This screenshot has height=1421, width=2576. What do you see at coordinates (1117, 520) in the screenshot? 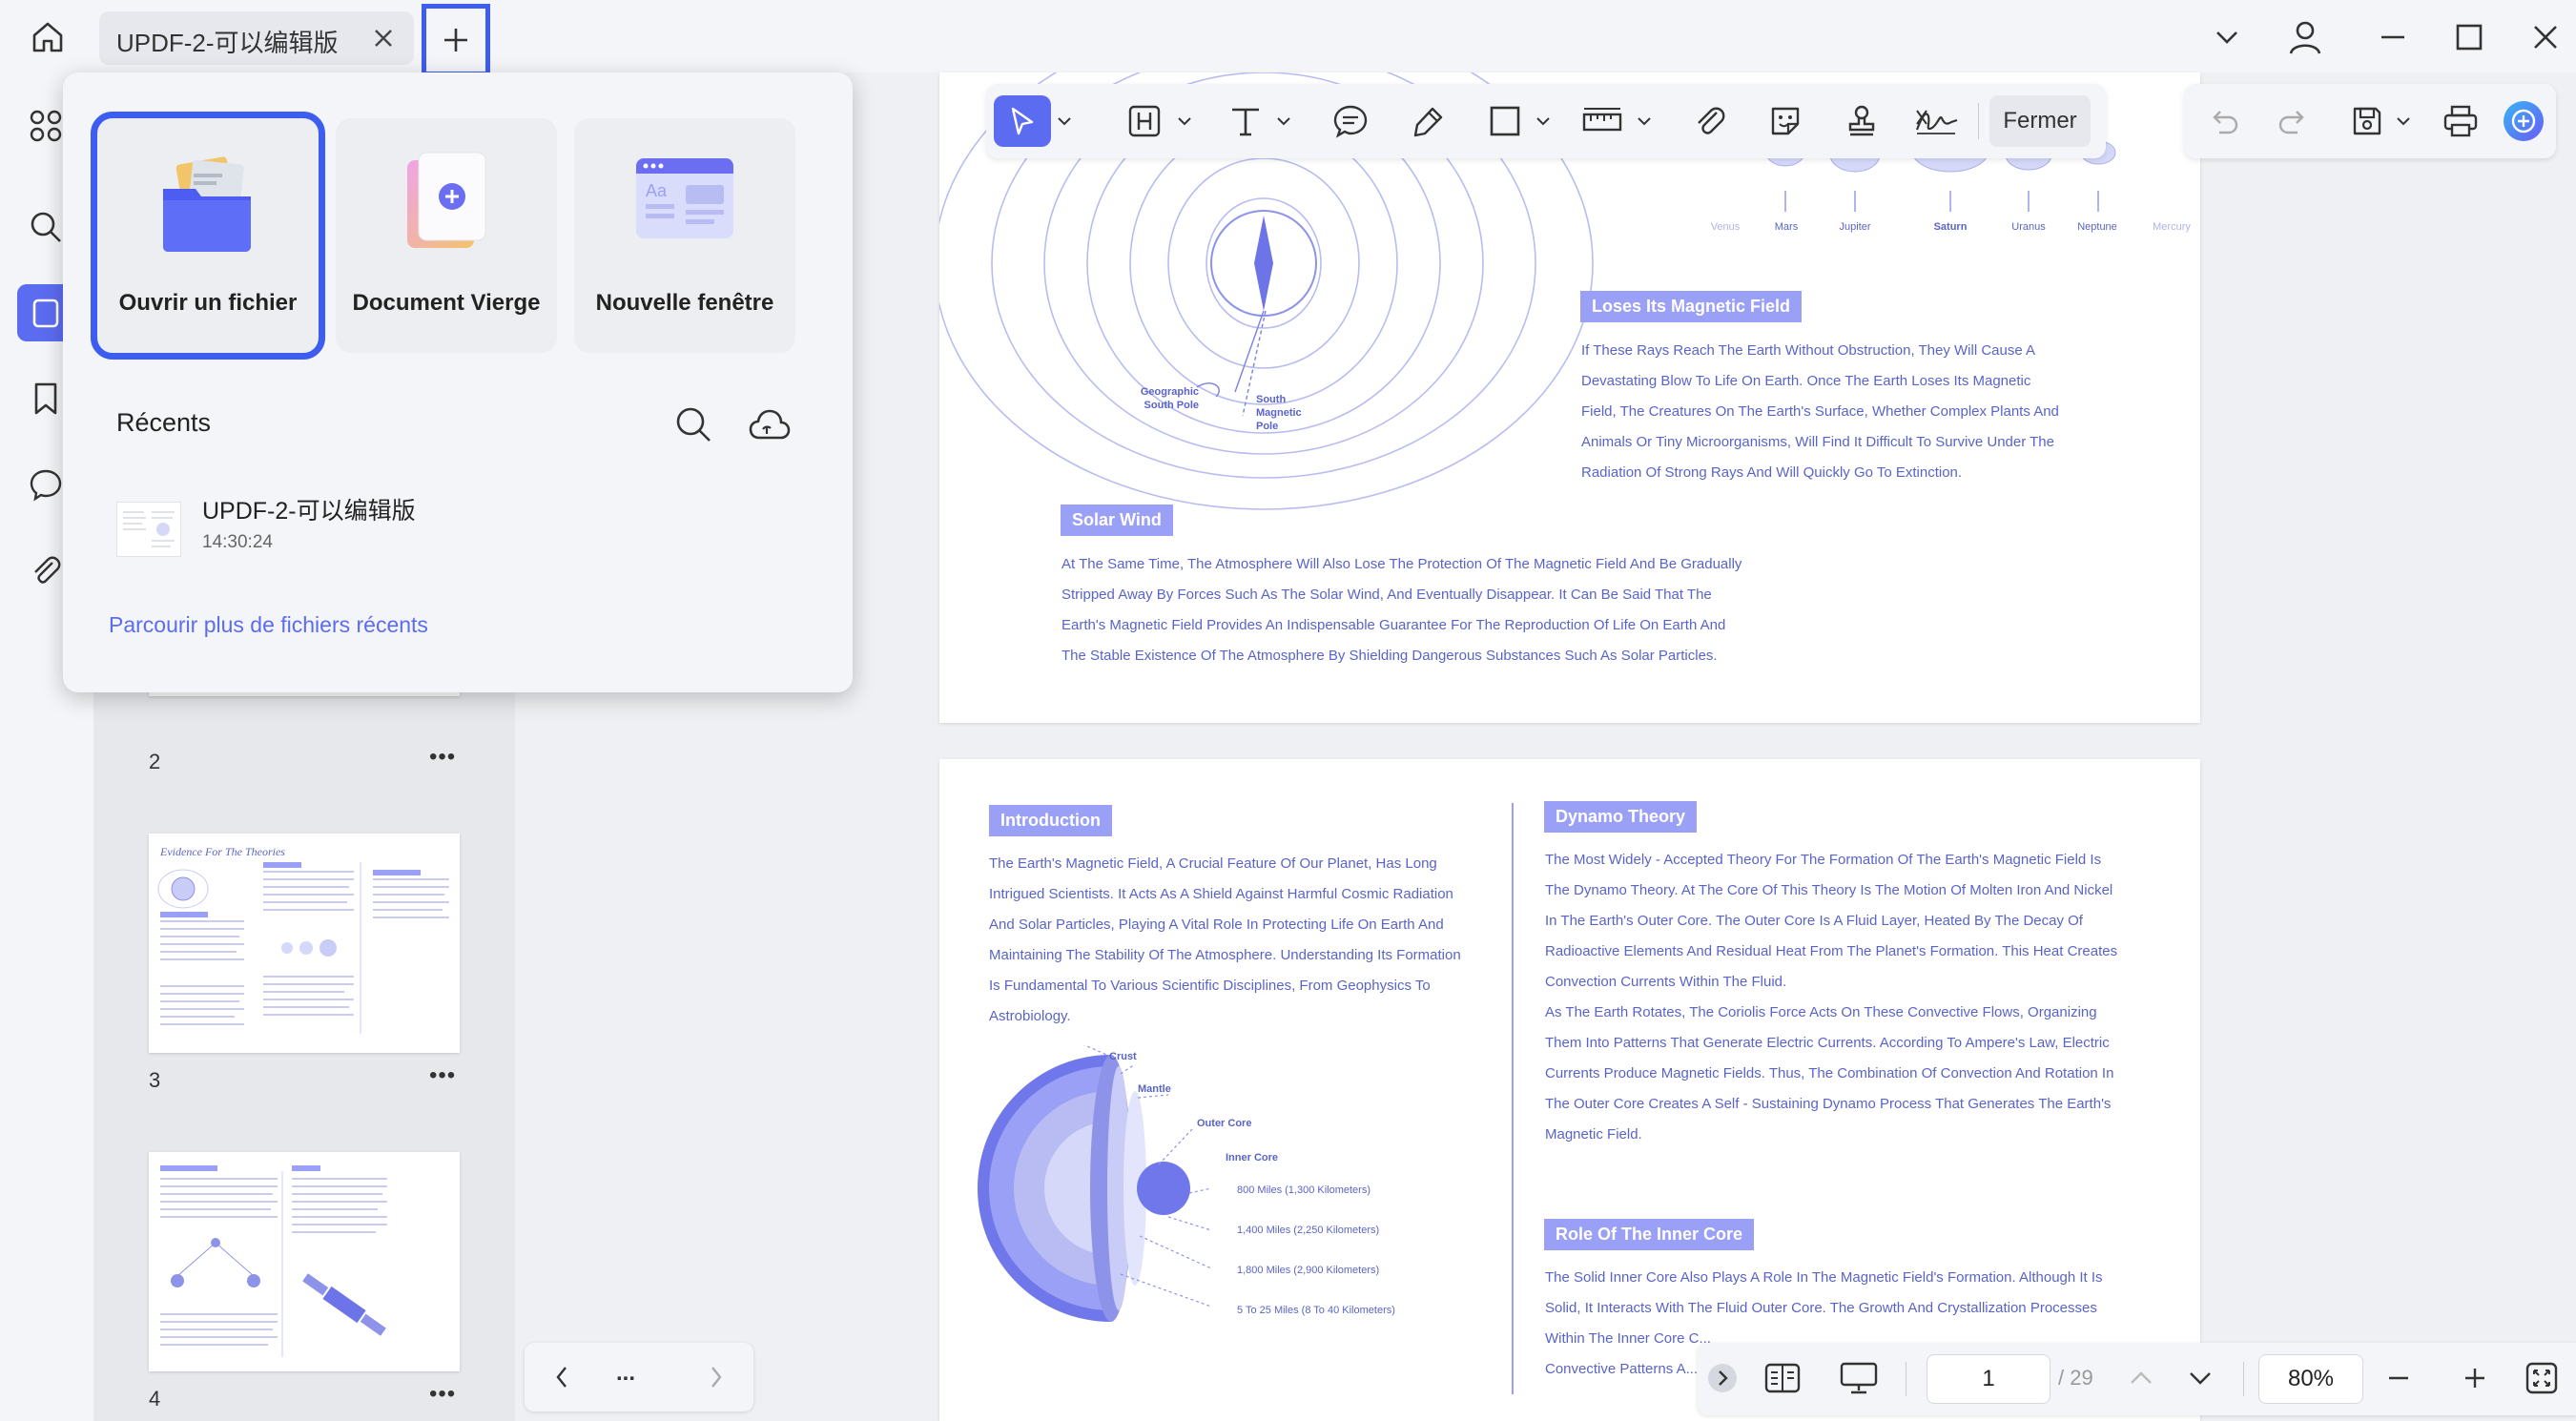
I see `section-heading: Solar Wind` at bounding box center [1117, 520].